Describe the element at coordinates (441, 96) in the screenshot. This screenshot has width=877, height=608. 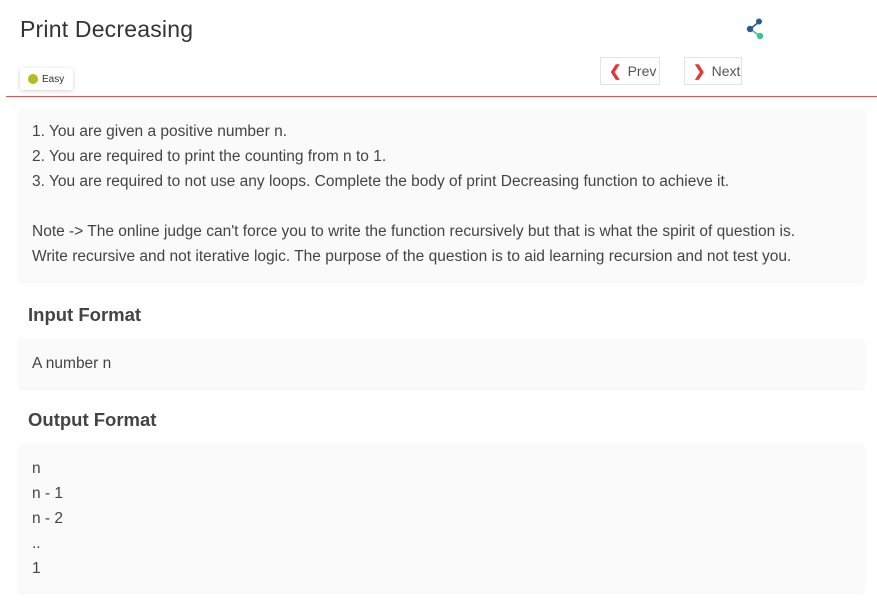
I see `header-divider` at that location.